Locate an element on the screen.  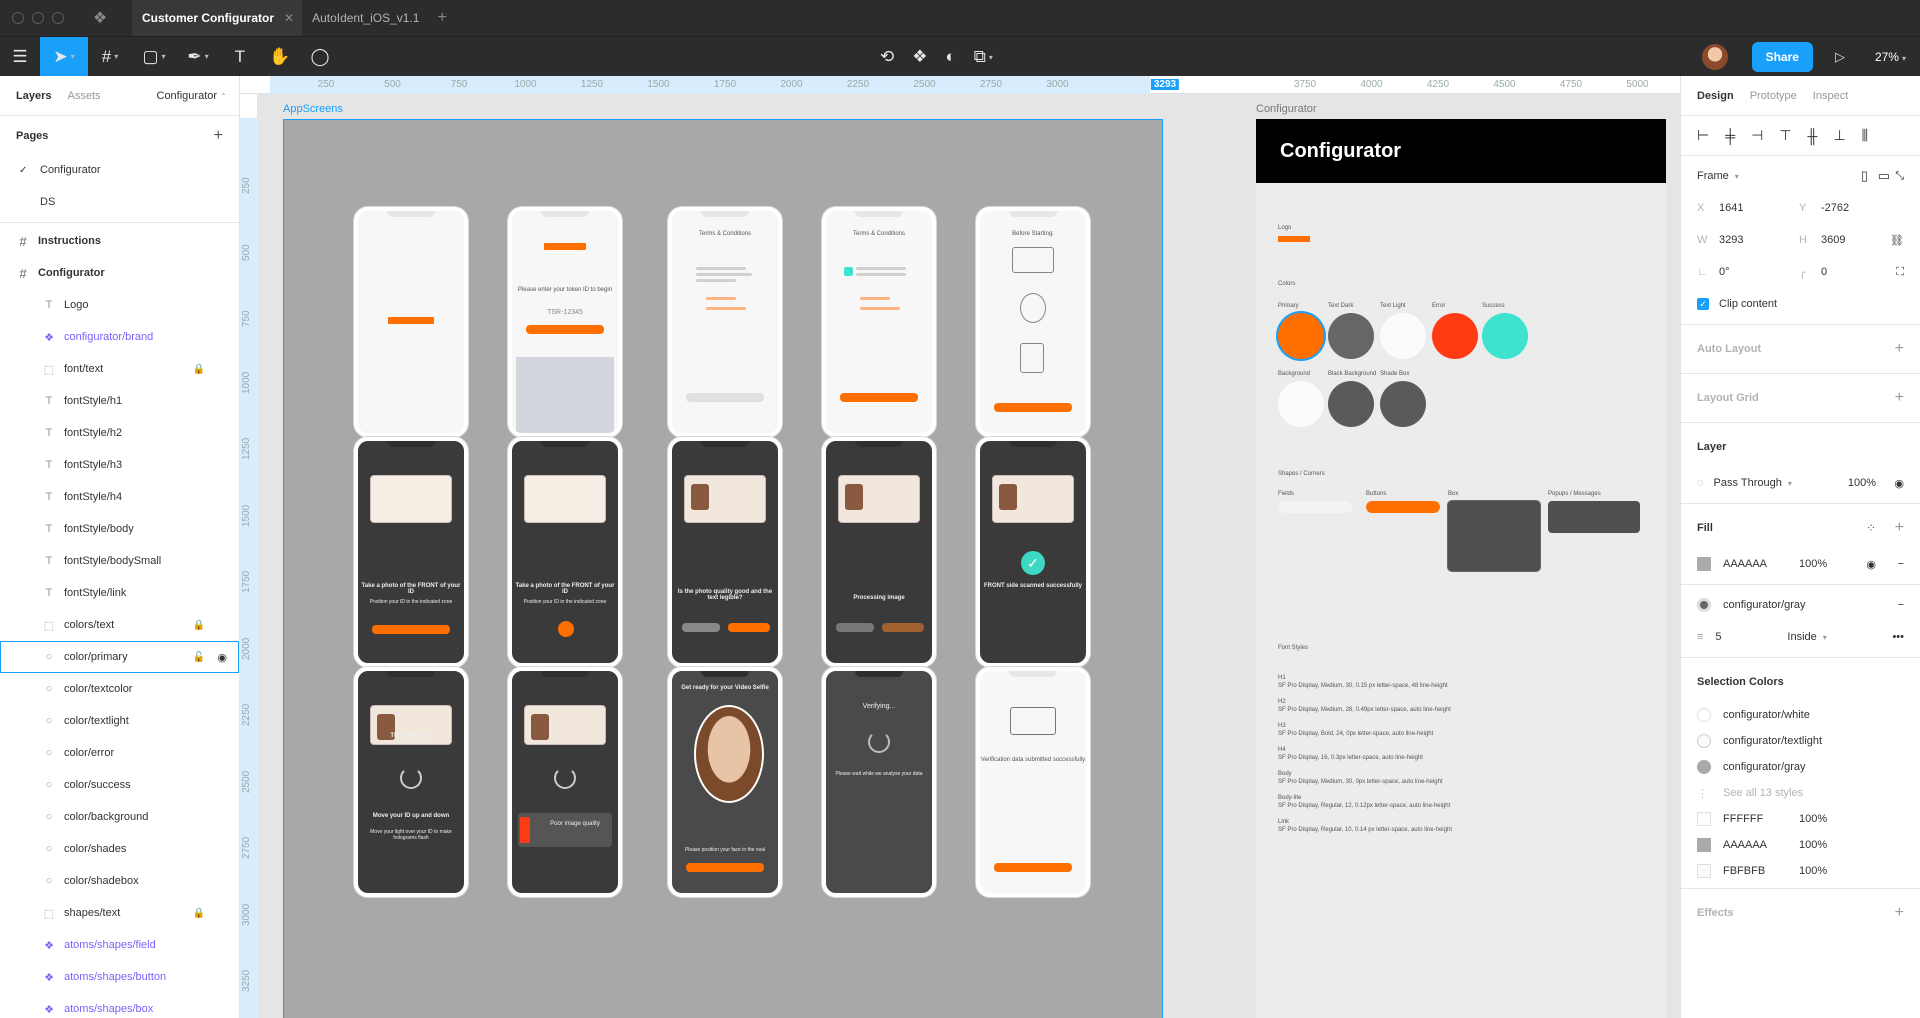
shape-box is located at coordinates (1494, 536).